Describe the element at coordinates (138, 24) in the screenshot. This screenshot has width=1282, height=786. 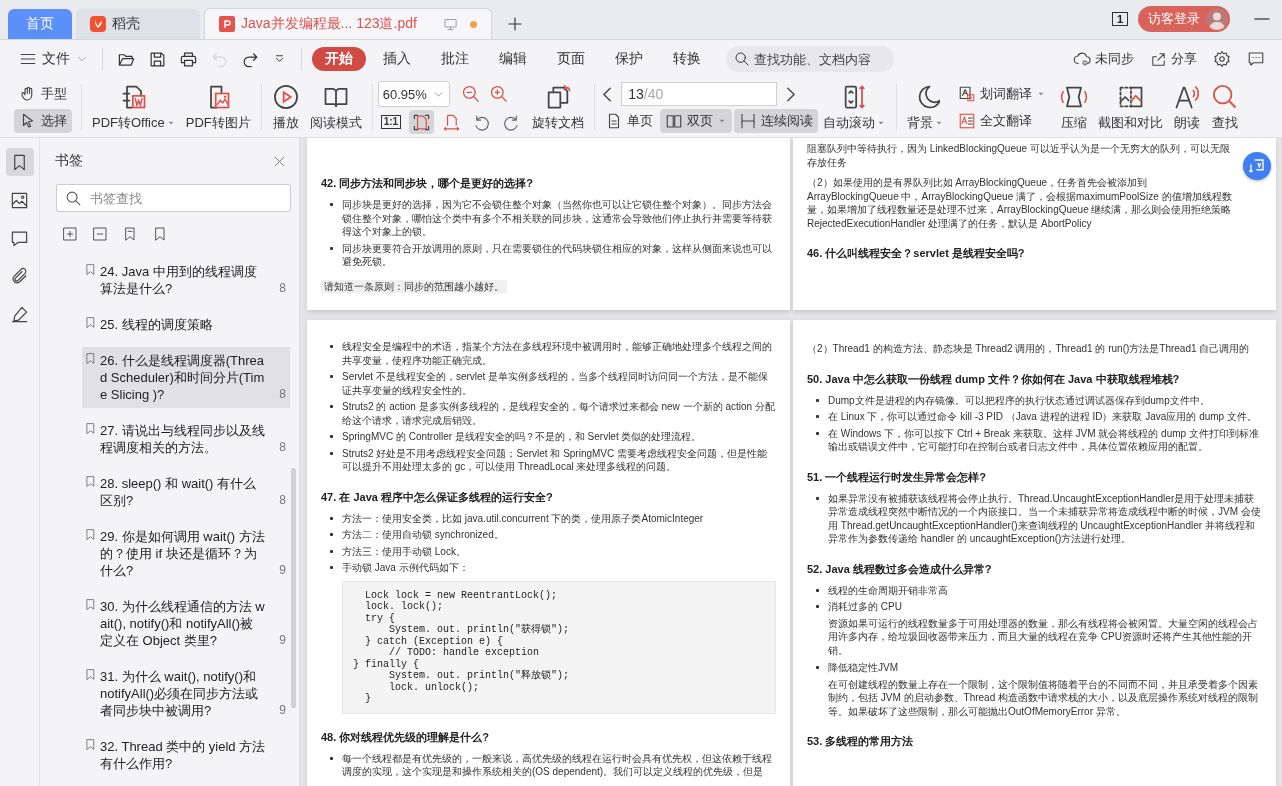
I see `tab: 稻壳` at that location.